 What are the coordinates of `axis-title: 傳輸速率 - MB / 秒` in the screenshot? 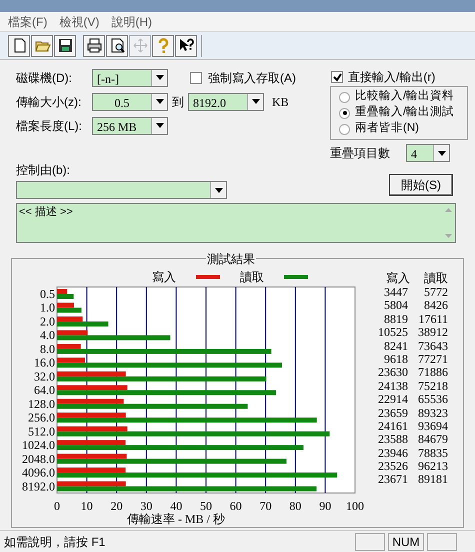 It's located at (176, 518).